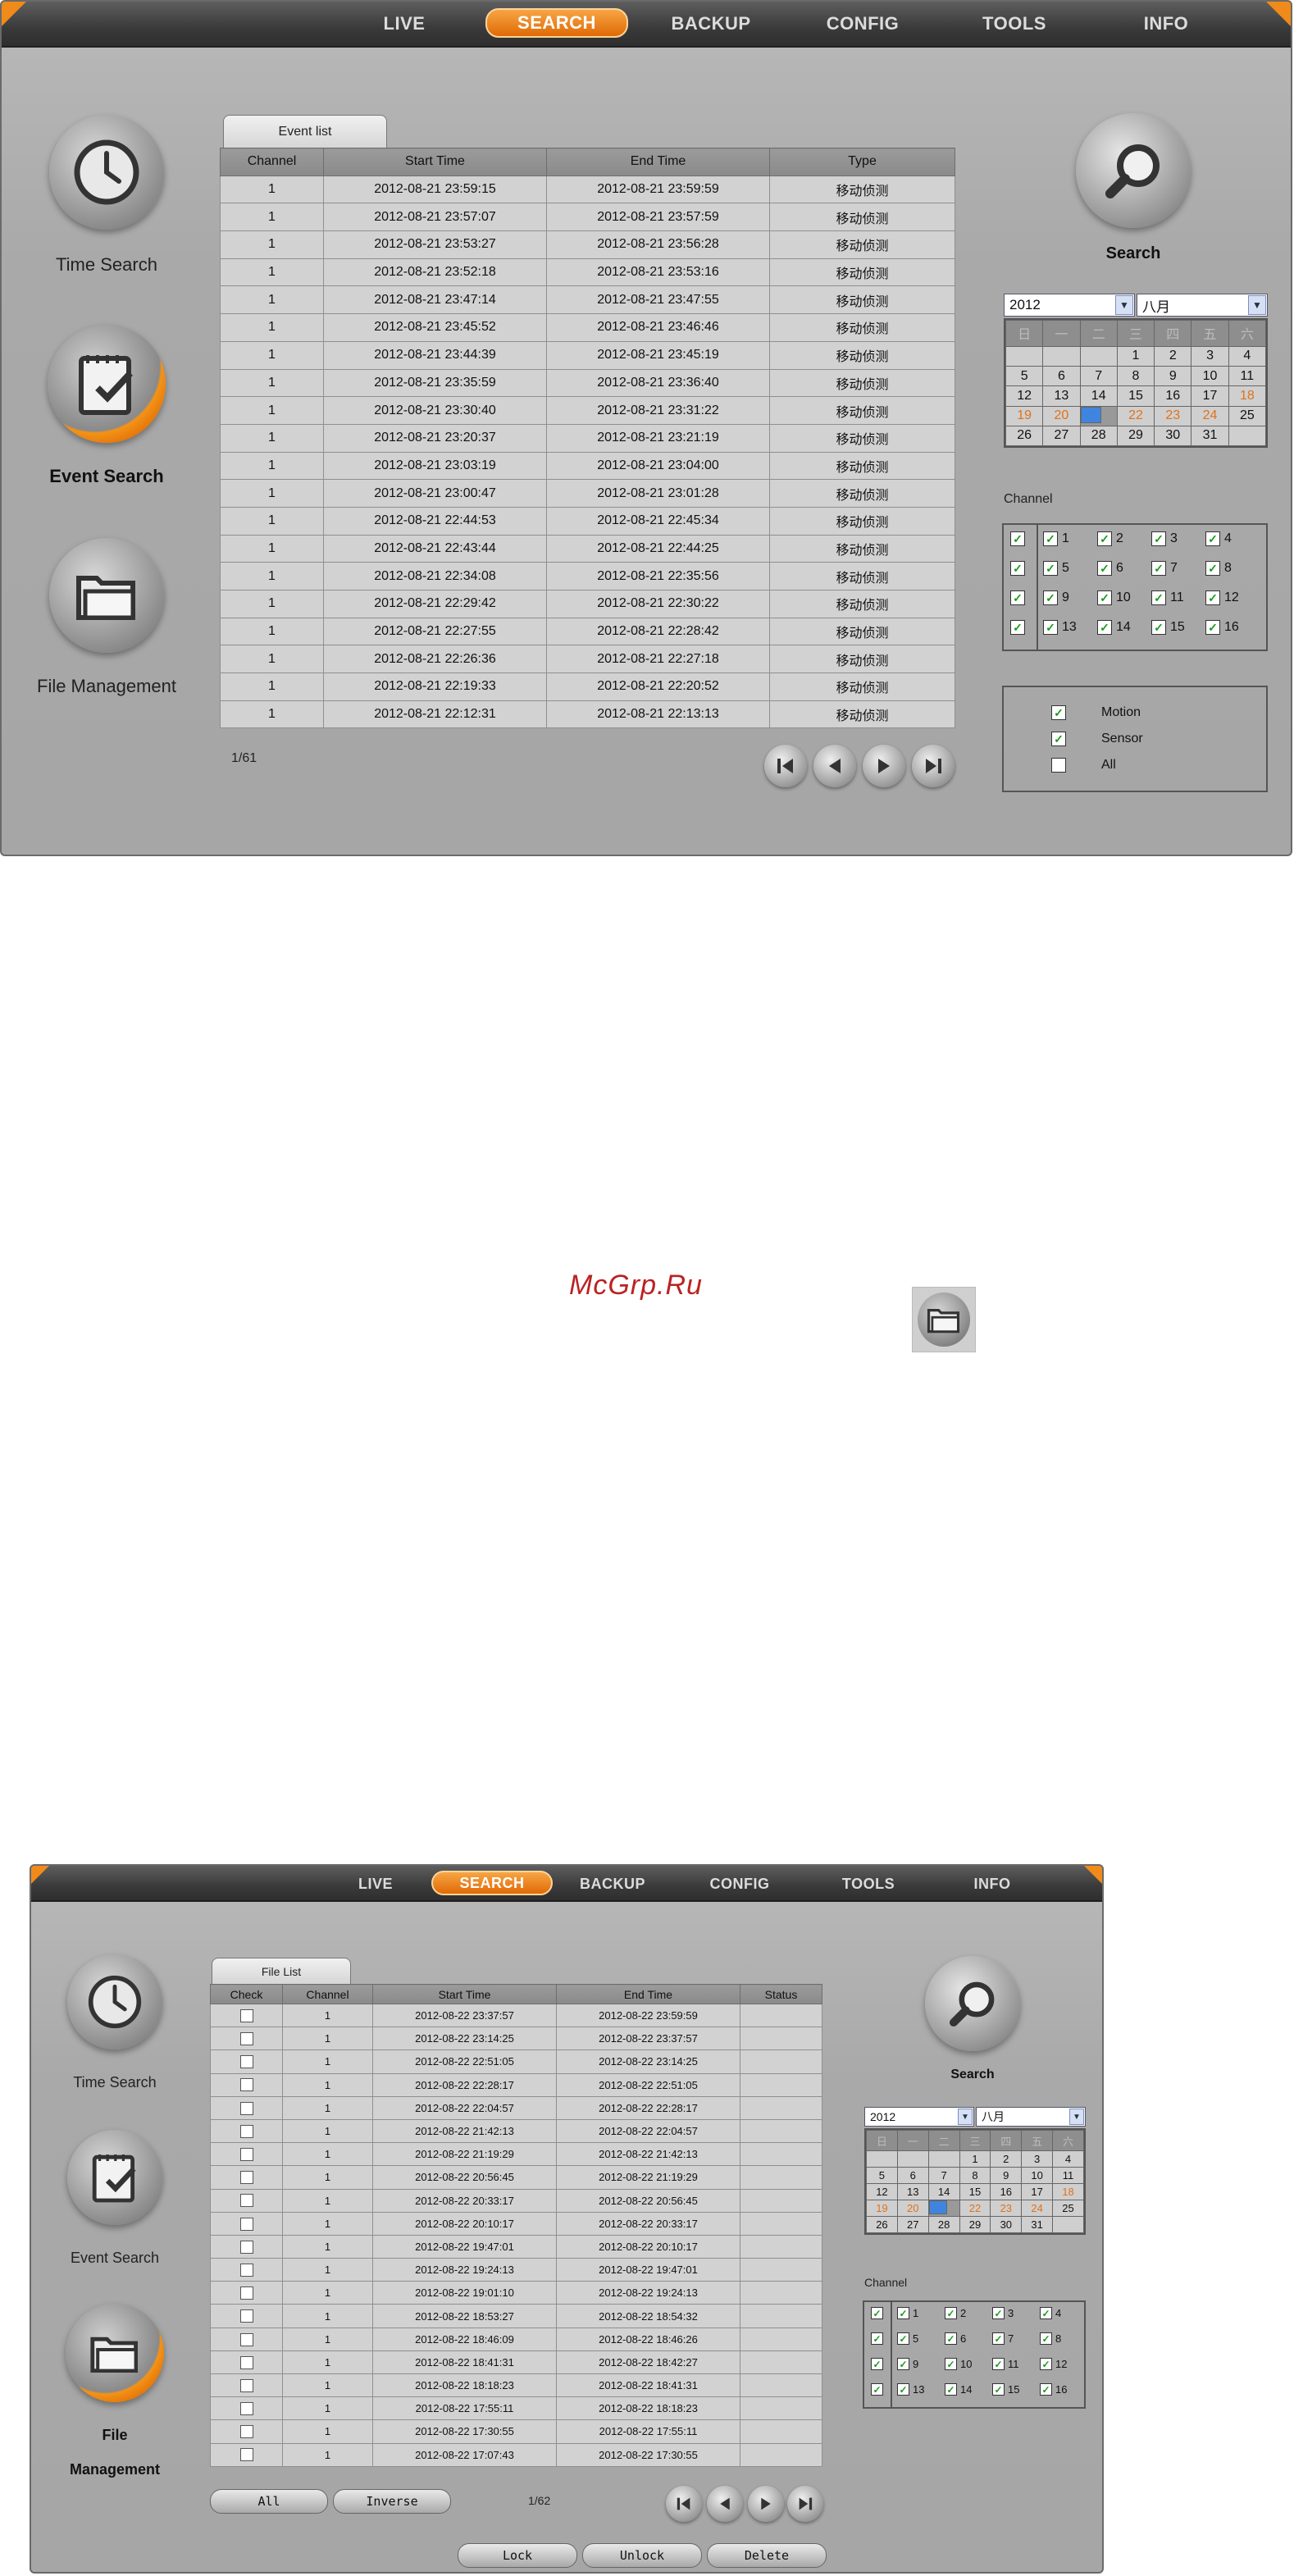 This screenshot has height=2576, width=1294. Describe the element at coordinates (1037, 2159) in the screenshot. I see `calendar-day: 3` at that location.